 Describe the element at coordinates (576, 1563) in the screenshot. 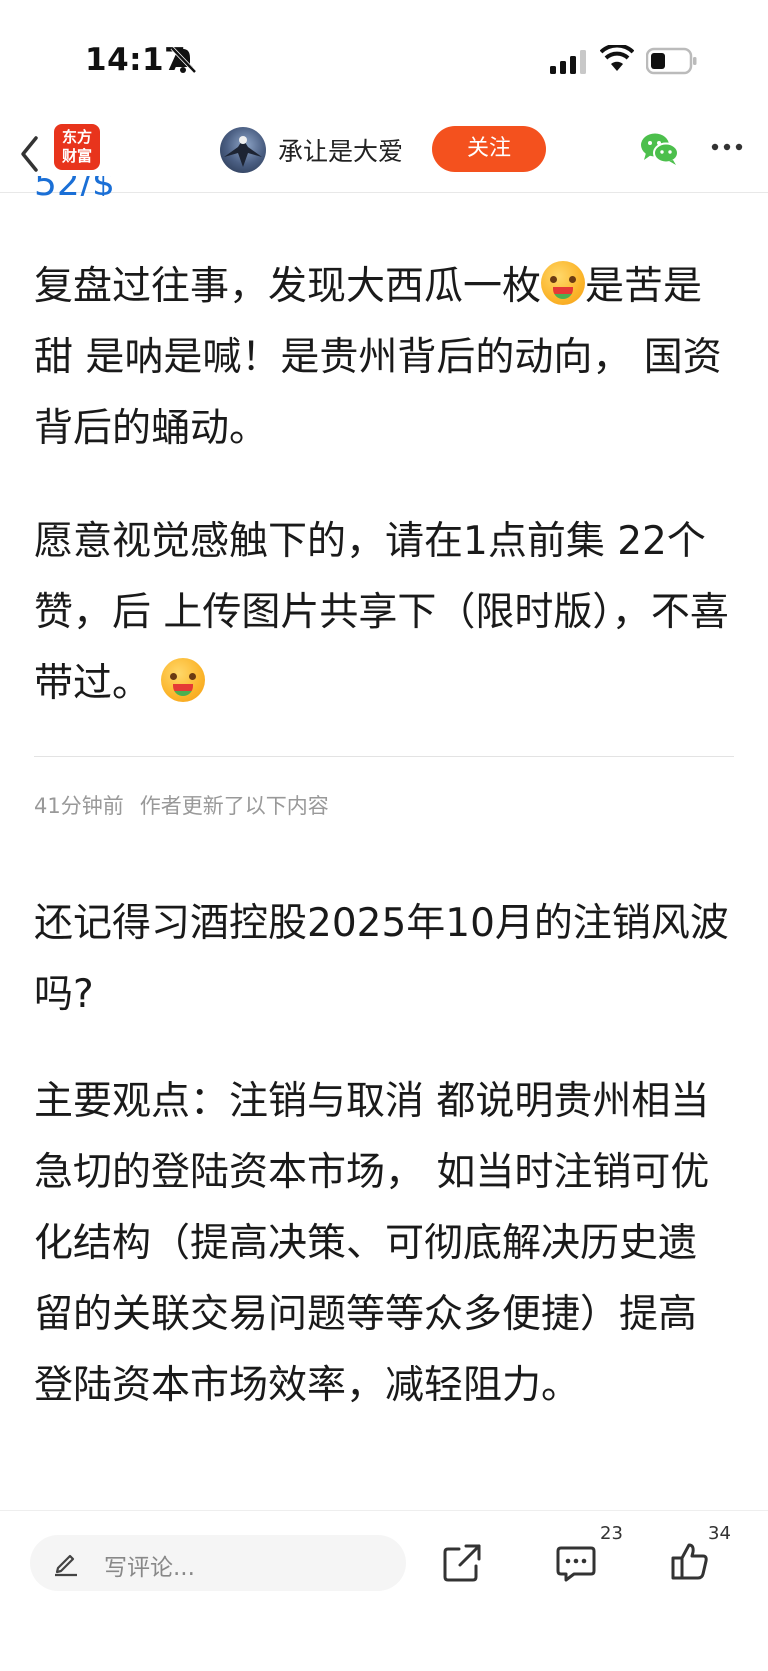

I see `comment-icon` at that location.